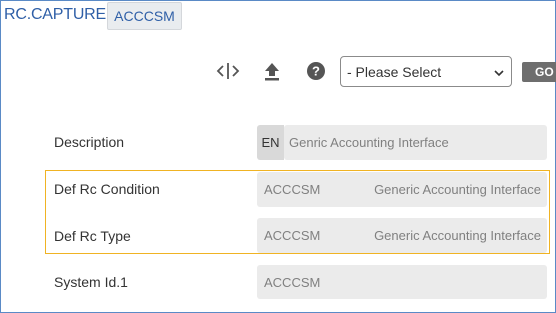 The image size is (556, 313). What do you see at coordinates (402, 282) in the screenshot?
I see `system-id1-field: ACCCSM` at bounding box center [402, 282].